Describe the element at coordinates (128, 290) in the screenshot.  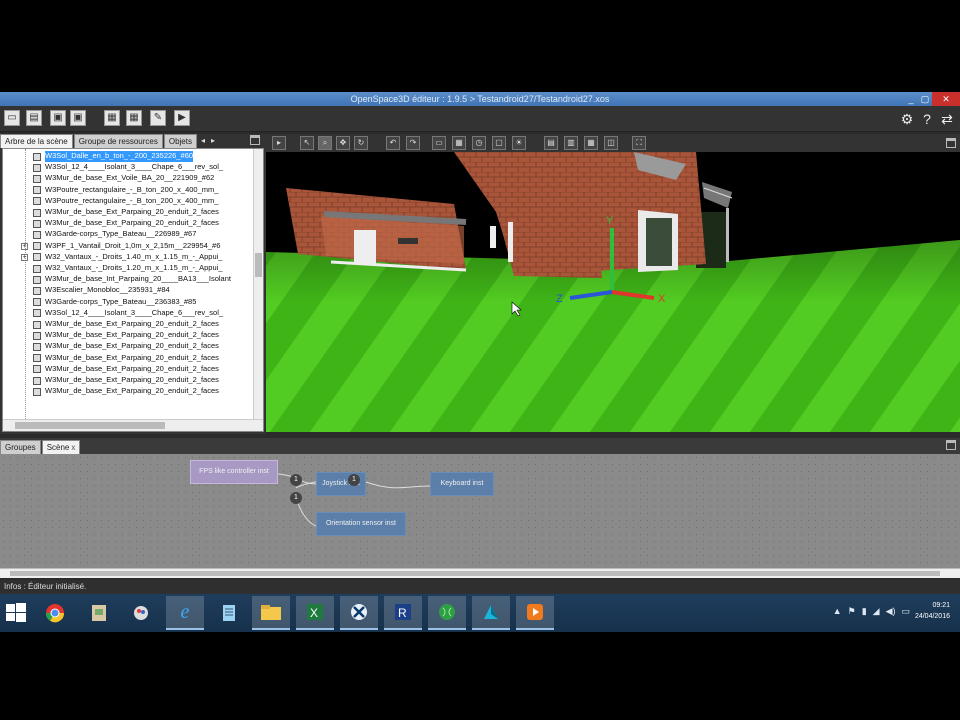
I see `tree-item: W3Escalier_Monobloc__235931_#84` at that location.